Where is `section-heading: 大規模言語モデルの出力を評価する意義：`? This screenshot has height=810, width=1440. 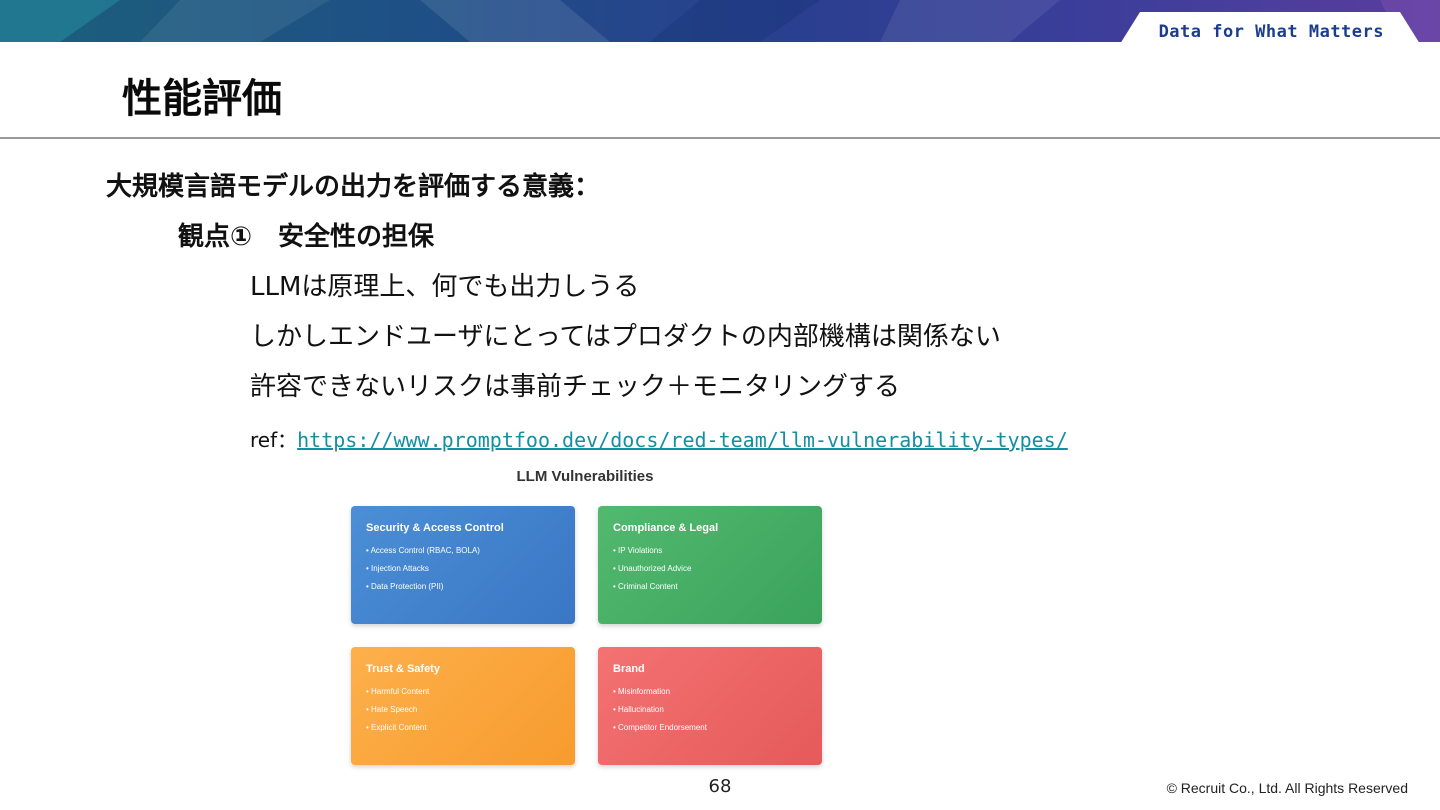 section-heading: 大規模言語モデルの出力を評価する意義： is located at coordinates (353, 187).